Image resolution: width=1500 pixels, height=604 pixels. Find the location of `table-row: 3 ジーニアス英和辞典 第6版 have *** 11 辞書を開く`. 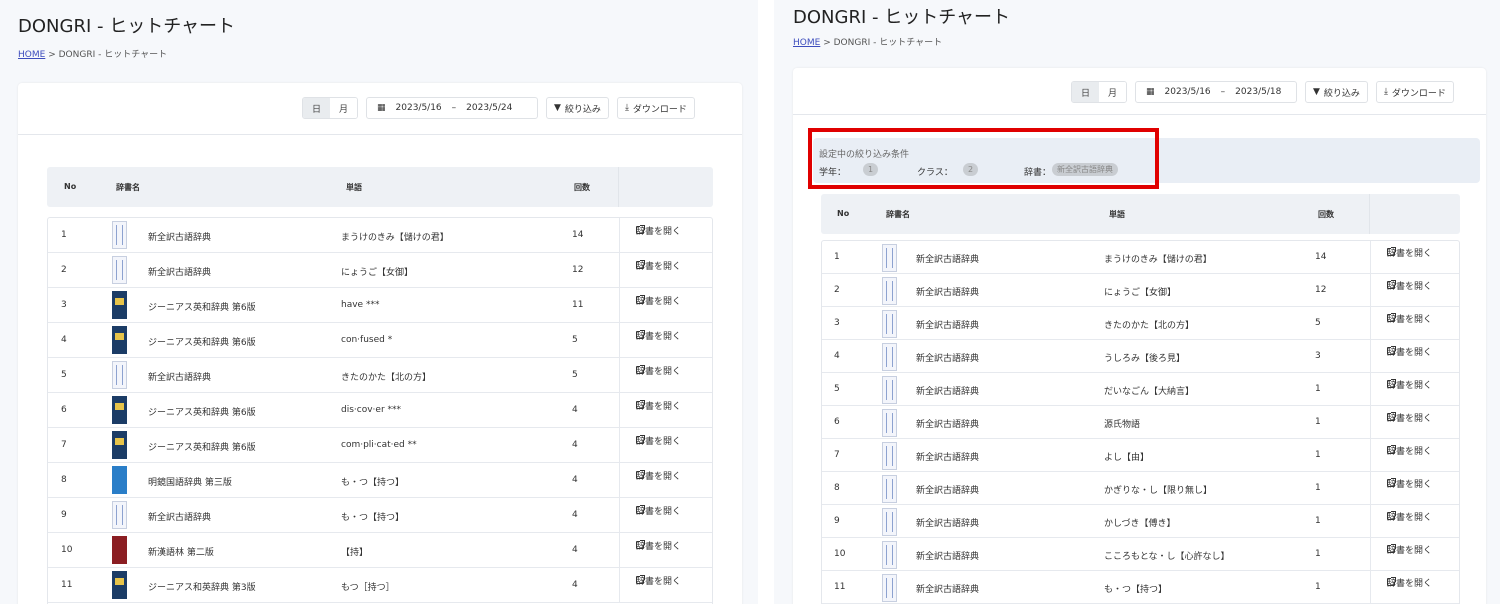

table-row: 3 ジーニアス英和辞典 第6版 have *** 11 辞書を開く is located at coordinates (380, 305).